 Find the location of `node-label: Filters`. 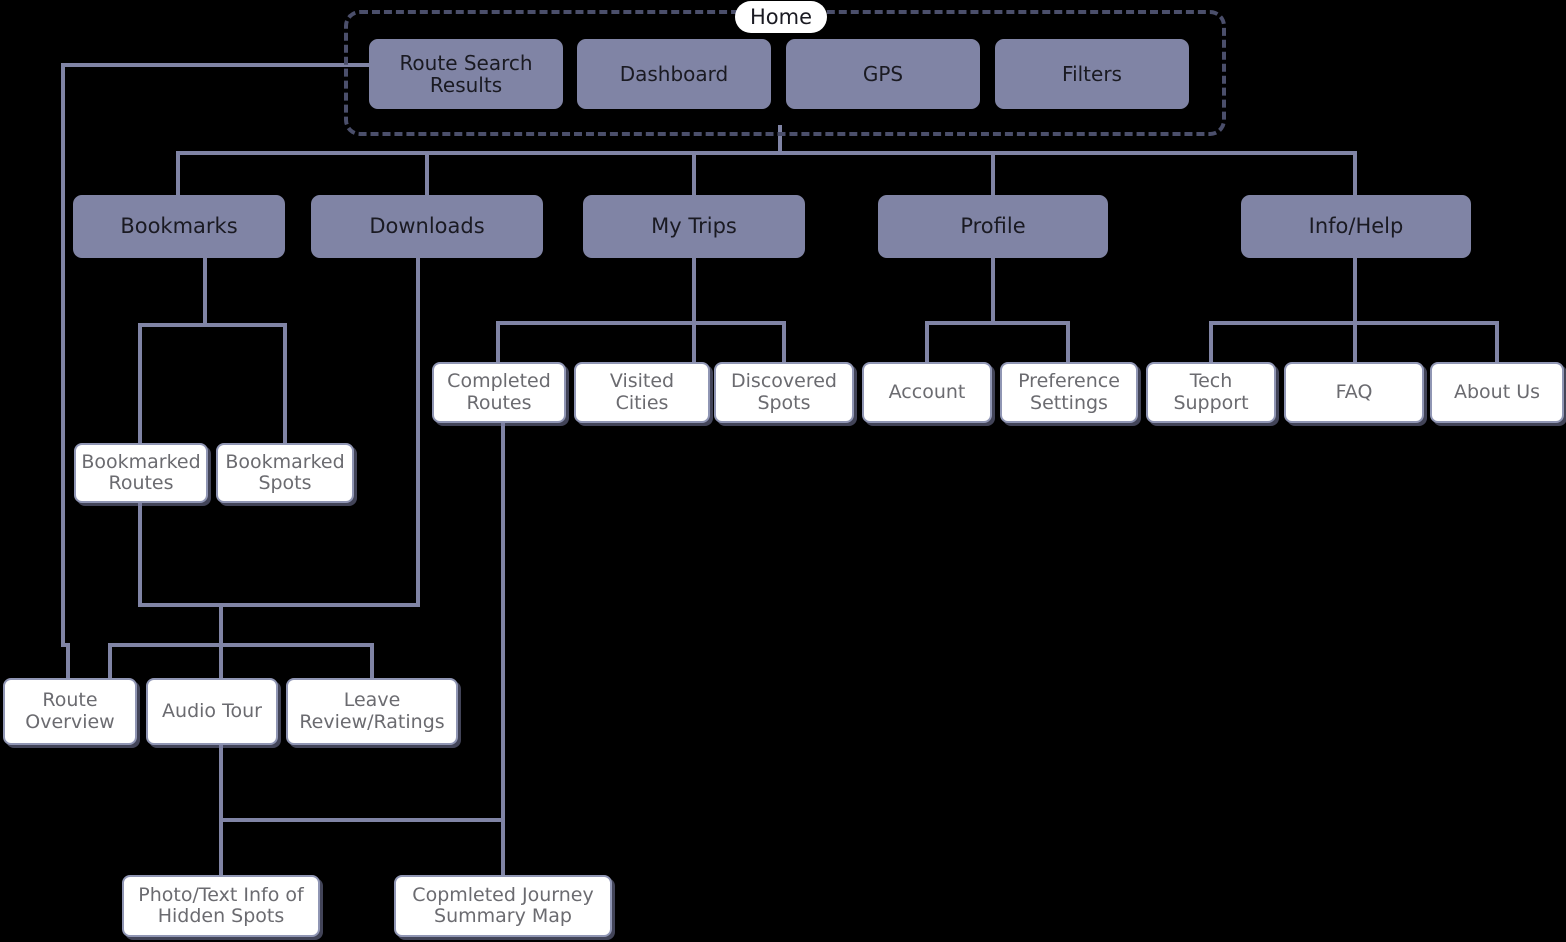

node-label: Filters is located at coordinates (1092, 73).